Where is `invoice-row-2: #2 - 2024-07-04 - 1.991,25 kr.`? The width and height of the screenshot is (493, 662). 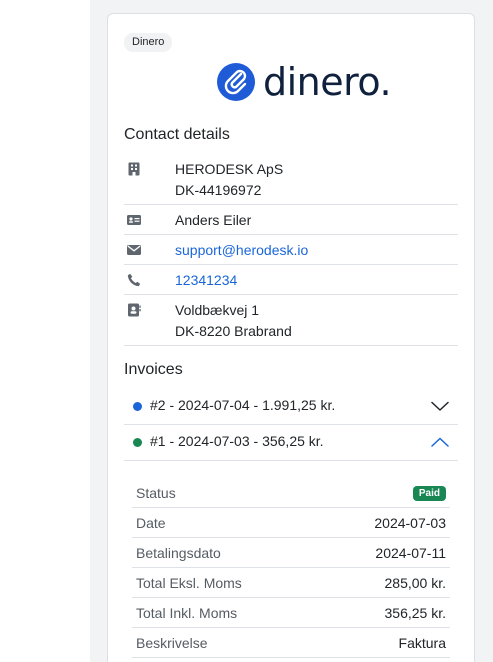
invoice-row-2: #2 - 2024-07-04 - 1.991,25 kr. is located at coordinates (291, 407).